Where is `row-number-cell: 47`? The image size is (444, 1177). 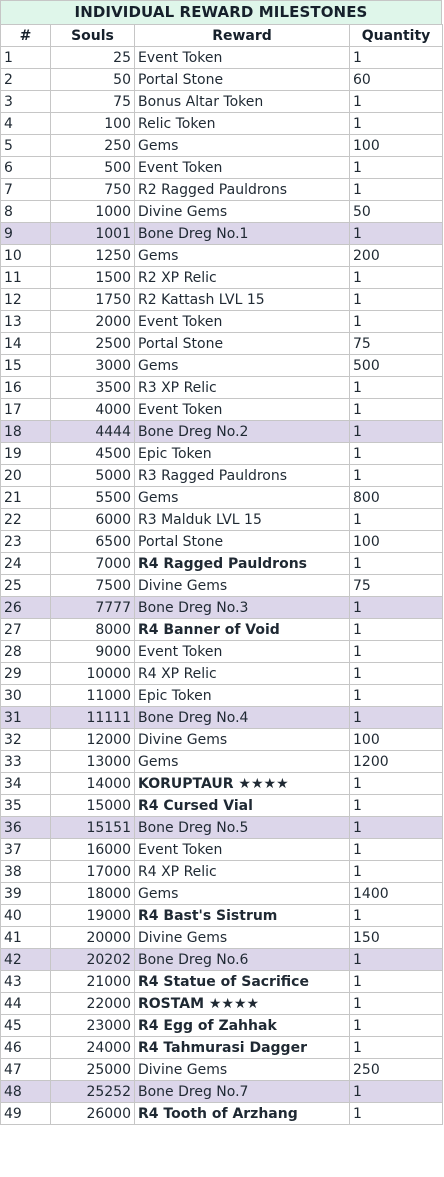
row-number-cell: 47 is located at coordinates (25, 1069).